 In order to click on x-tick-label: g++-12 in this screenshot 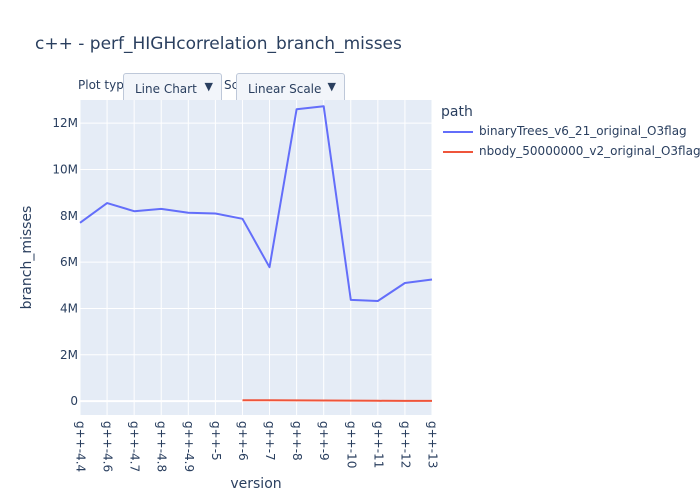, I will do `click(405, 444)`.